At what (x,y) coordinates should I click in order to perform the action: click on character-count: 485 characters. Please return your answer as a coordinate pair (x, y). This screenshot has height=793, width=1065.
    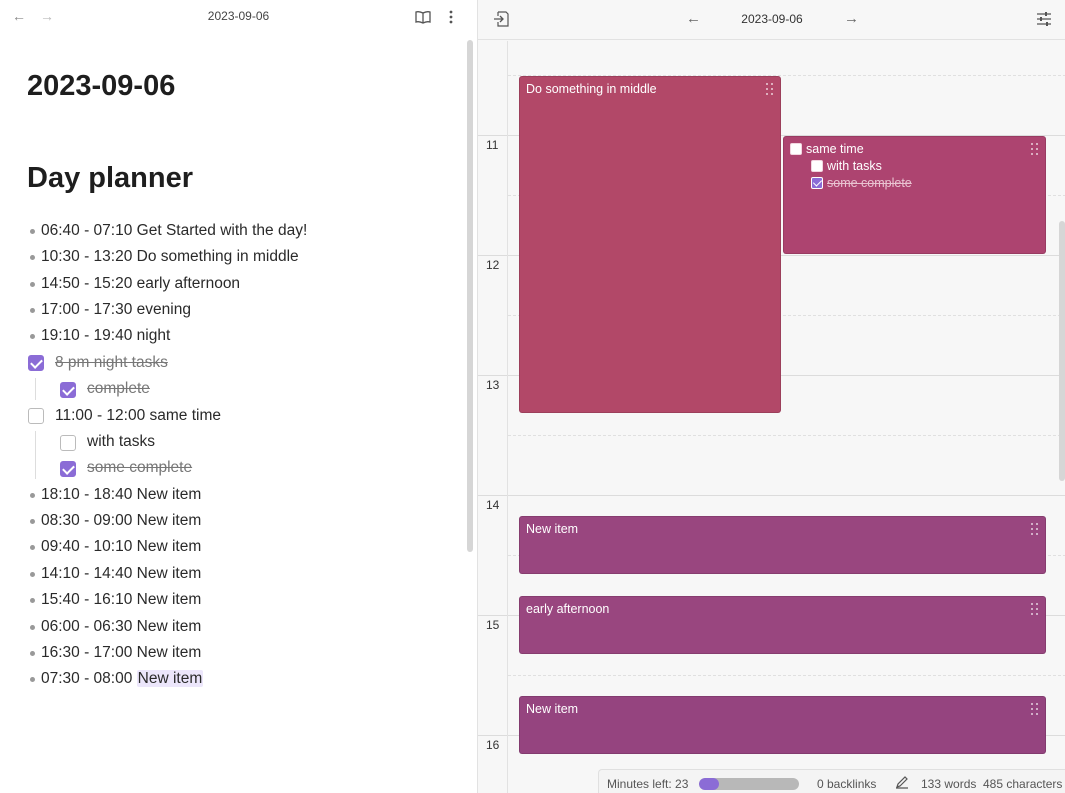
    Looking at the image, I should click on (1023, 784).